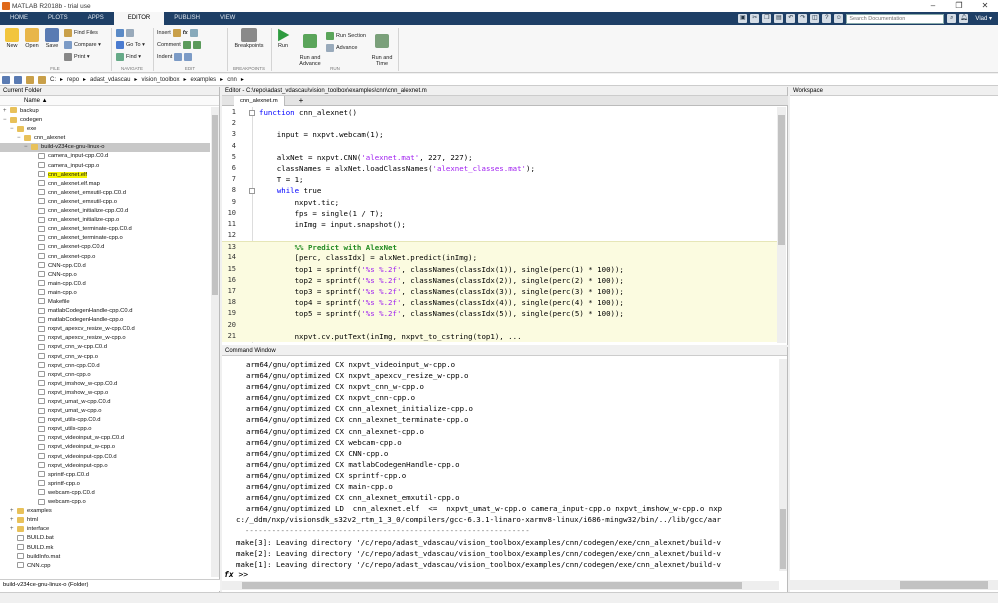  I want to click on go-to-button: Go To ▾, so click(130, 45).